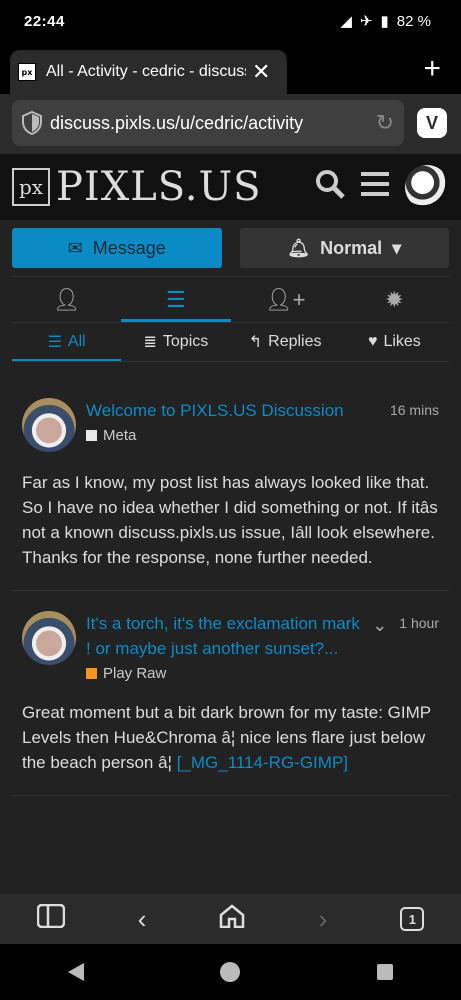 This screenshot has width=461, height=1000. I want to click on activity-filter-nav: ☰ All ≣ Topics ↰ Replies ♥ Likes, so click(230, 342).